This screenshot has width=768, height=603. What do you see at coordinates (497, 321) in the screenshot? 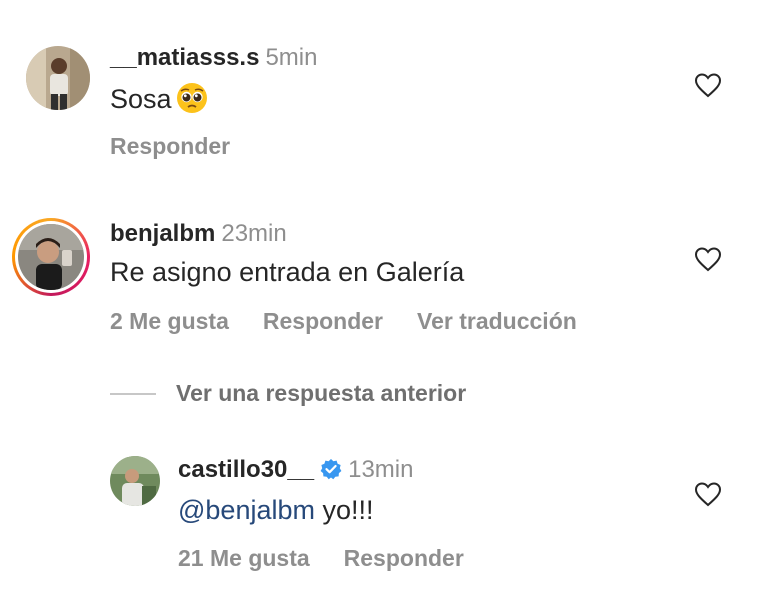
I see `translate-button: Ver traducción` at bounding box center [497, 321].